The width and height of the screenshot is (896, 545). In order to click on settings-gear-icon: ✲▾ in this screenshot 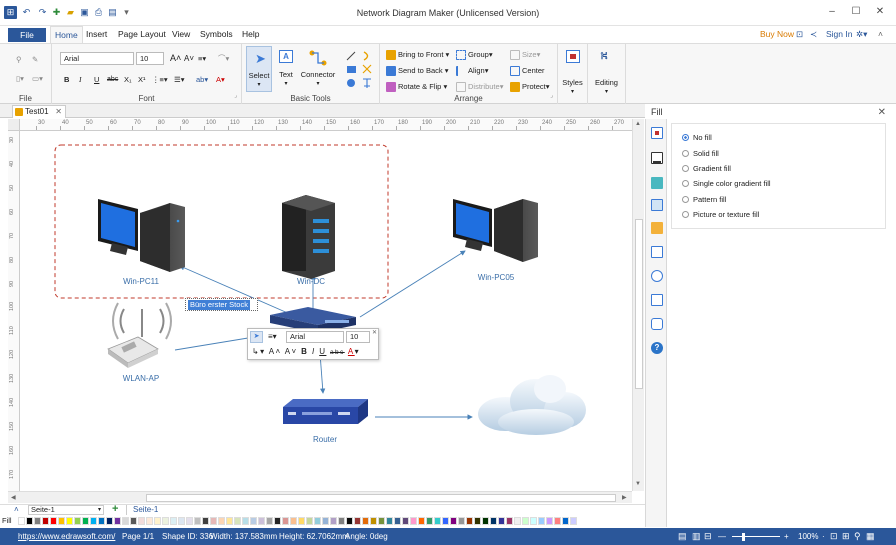, I will do `click(861, 34)`.